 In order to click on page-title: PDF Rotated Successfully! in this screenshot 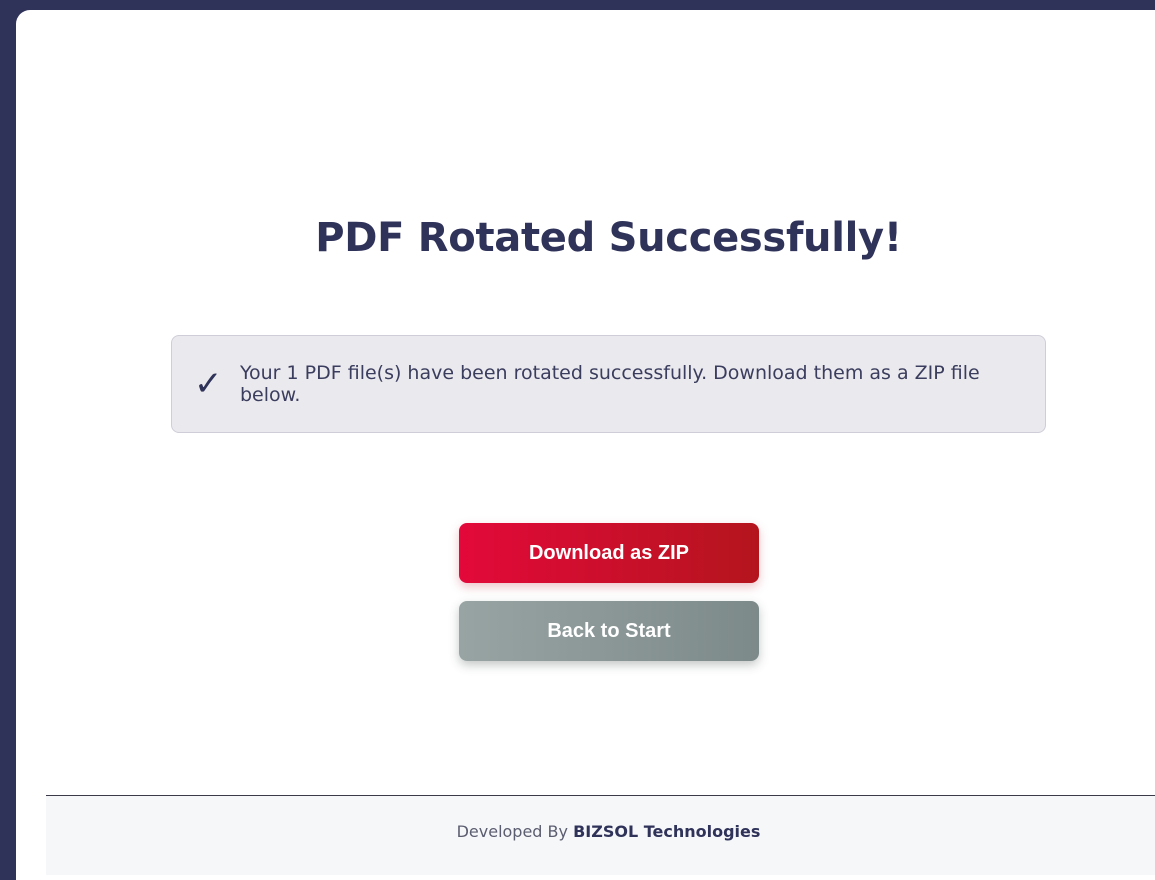, I will do `click(608, 238)`.